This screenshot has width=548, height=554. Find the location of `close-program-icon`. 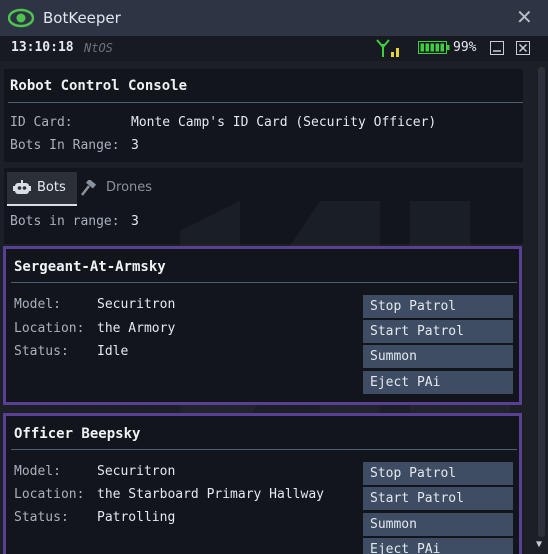

close-program-icon is located at coordinates (523, 48).